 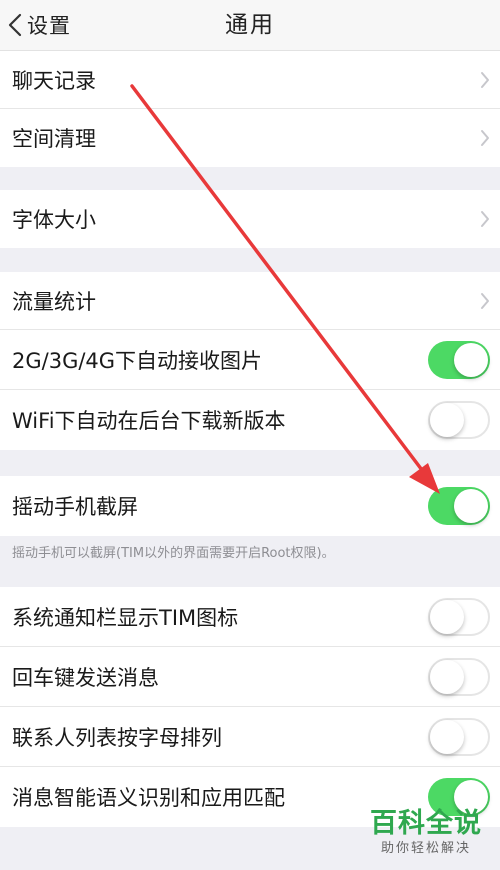 I want to click on watermark-subtitle: 助你轻松解决, so click(x=425, y=848).